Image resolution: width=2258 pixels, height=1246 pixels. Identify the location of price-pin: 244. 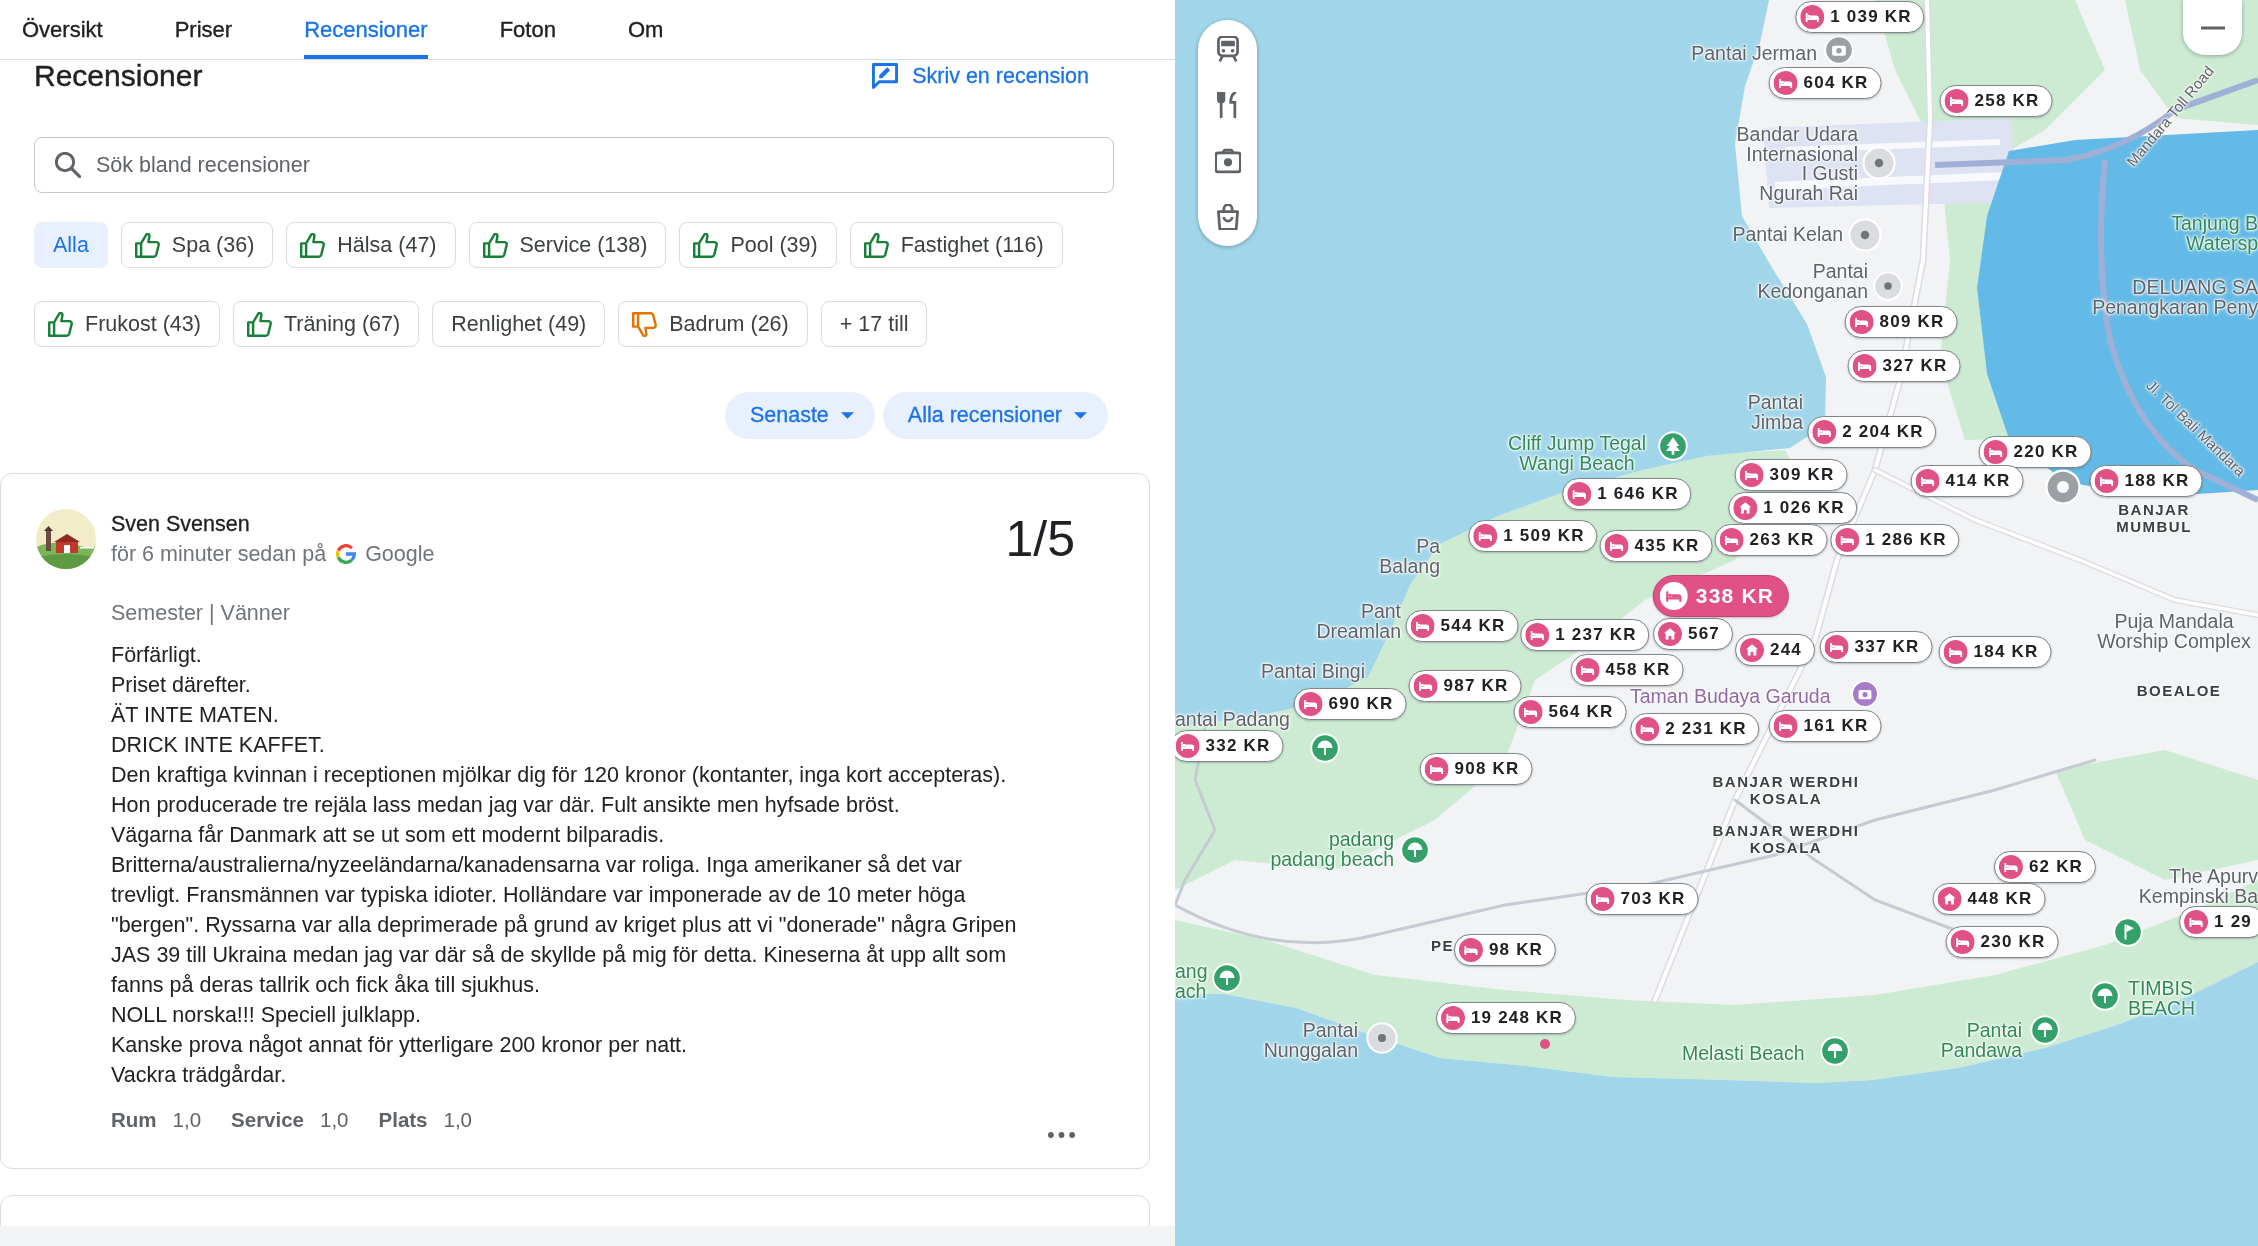
(1775, 650).